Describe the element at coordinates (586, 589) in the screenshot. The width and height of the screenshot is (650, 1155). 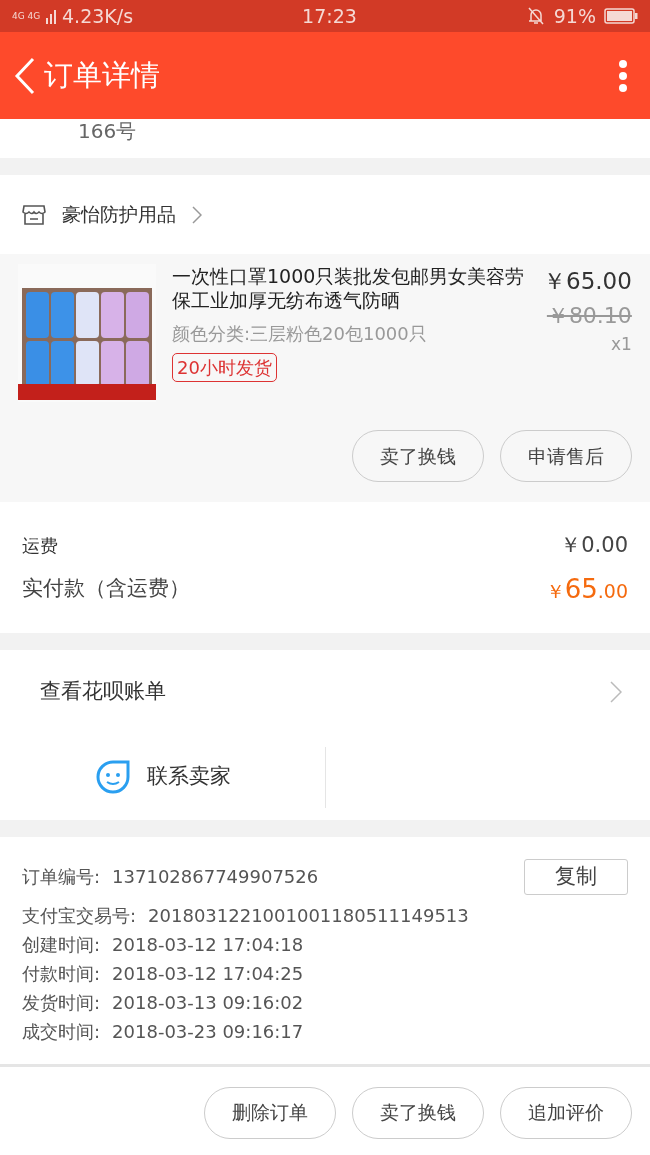
I see `total-amount: ￥65.00` at that location.